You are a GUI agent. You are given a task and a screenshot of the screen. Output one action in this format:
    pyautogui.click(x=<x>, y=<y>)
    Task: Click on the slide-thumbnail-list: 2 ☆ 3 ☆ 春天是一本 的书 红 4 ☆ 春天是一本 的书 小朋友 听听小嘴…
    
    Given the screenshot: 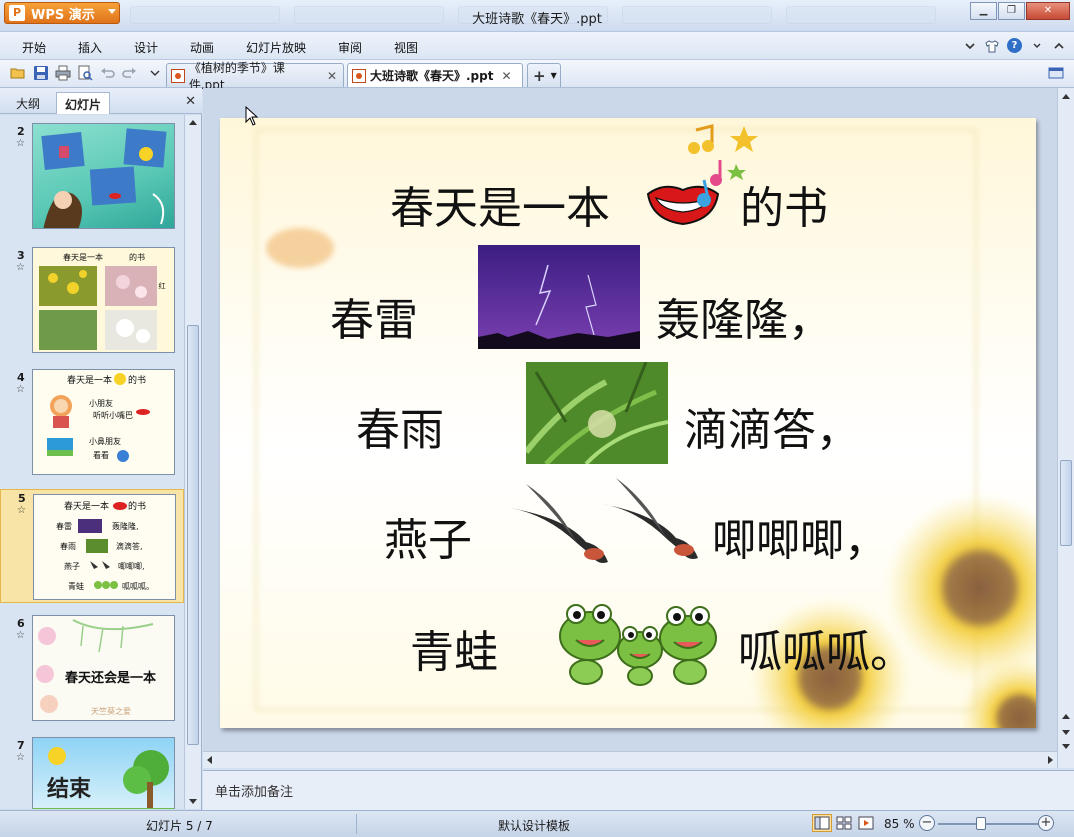 What is the action you would take?
    pyautogui.click(x=92, y=462)
    